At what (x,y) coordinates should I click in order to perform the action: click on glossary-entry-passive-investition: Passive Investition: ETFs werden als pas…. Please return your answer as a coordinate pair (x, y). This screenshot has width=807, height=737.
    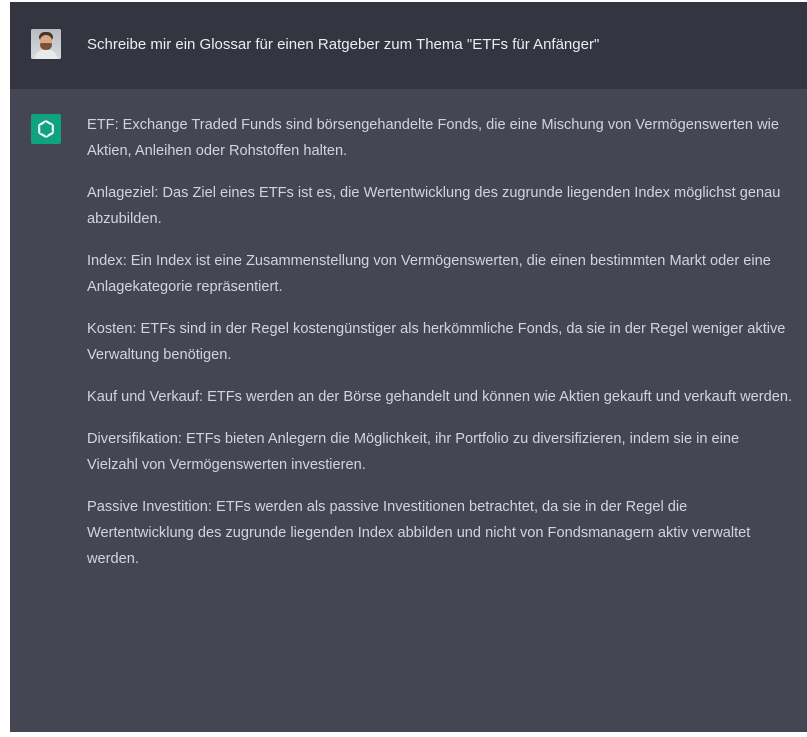
    Looking at the image, I should click on (419, 533).